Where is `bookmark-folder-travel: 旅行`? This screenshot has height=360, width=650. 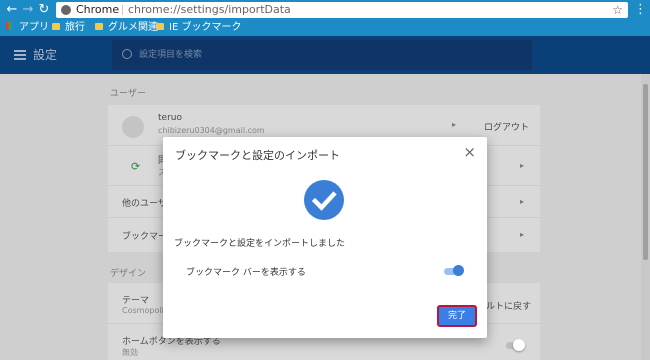
bookmark-folder-travel: 旅行 is located at coordinates (68, 28).